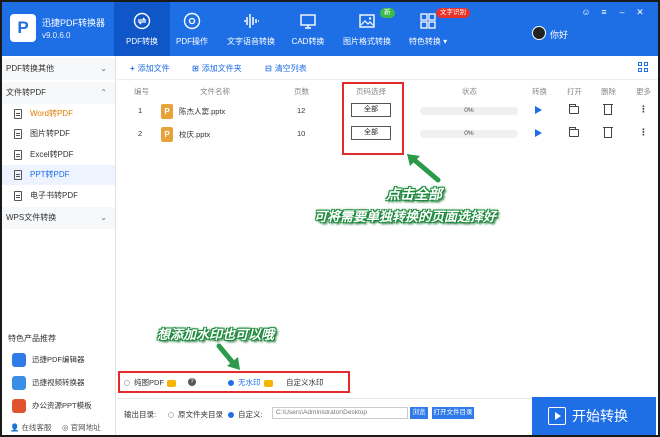 The image size is (660, 437). What do you see at coordinates (250, 414) in the screenshot?
I see `option-label: 自定义:` at bounding box center [250, 414].